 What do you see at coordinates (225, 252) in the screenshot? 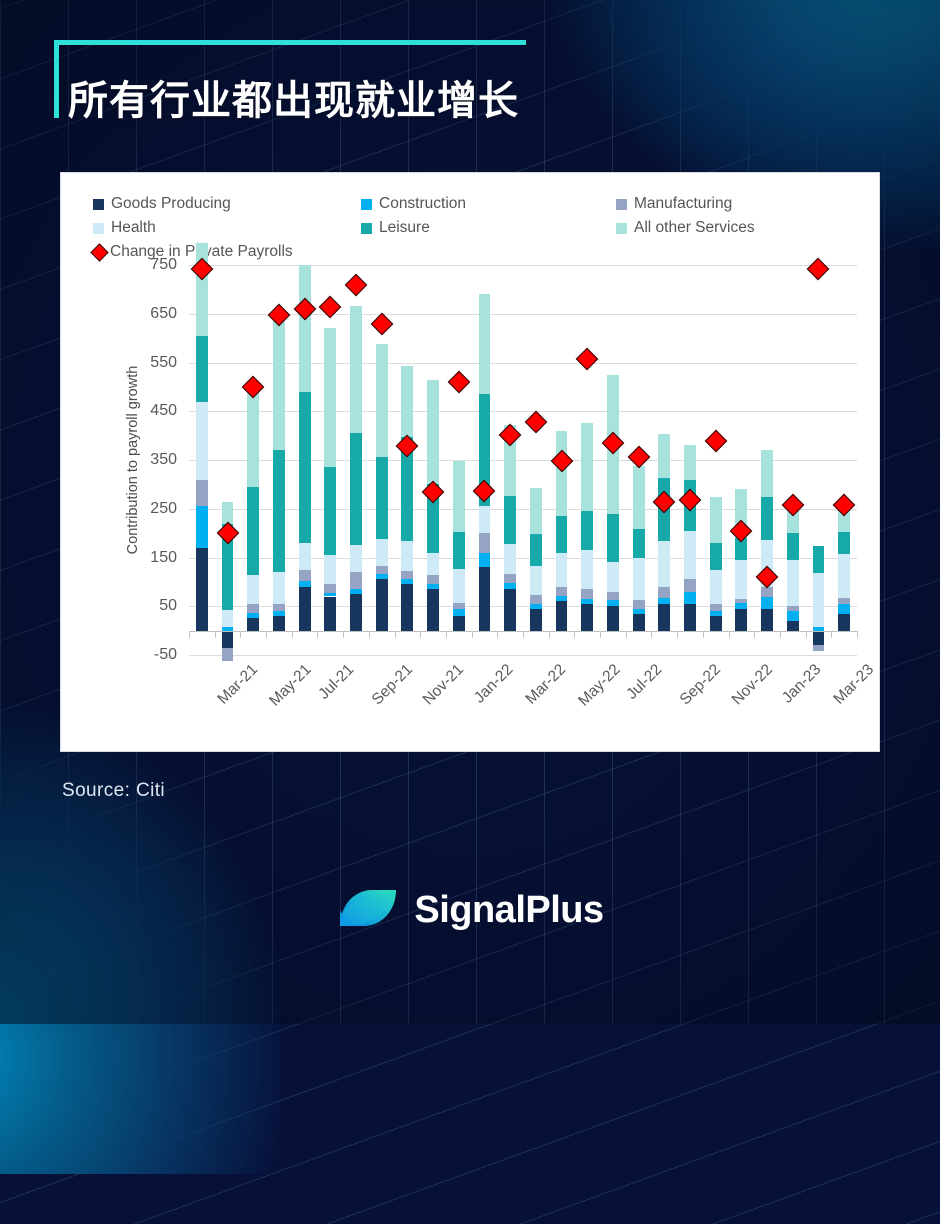
I see `legend-item-change-in-private-payrolls: Change in Private Payrolls` at bounding box center [225, 252].